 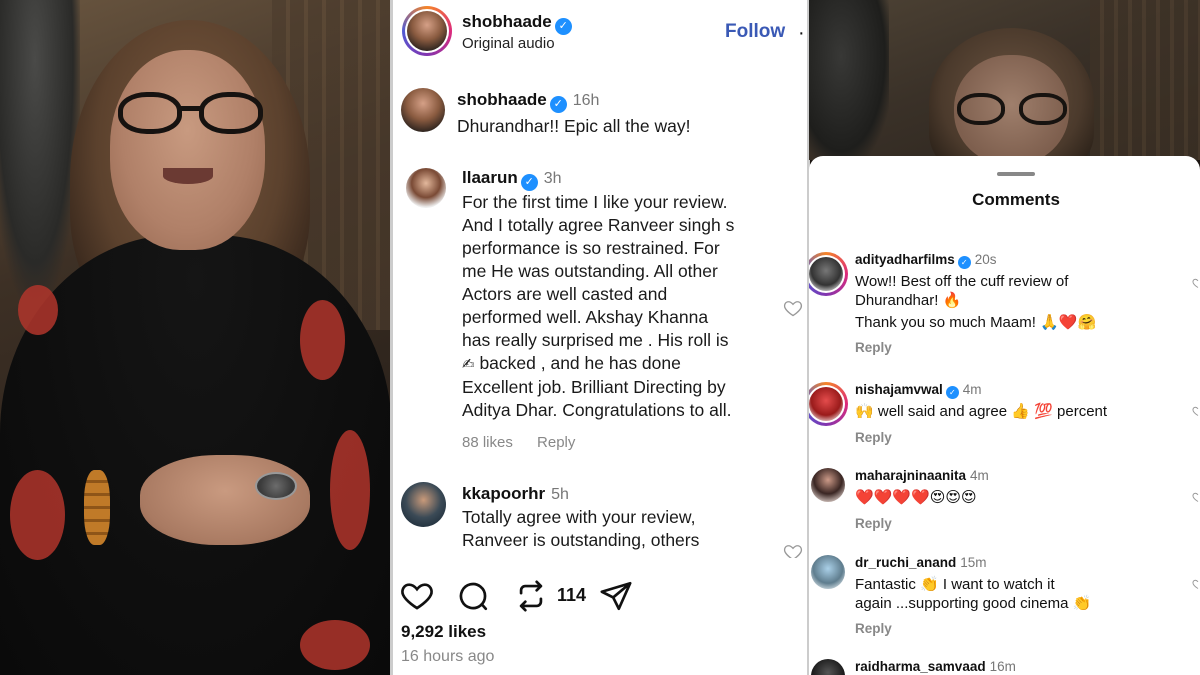 I want to click on follow-button: Follow, so click(x=755, y=32).